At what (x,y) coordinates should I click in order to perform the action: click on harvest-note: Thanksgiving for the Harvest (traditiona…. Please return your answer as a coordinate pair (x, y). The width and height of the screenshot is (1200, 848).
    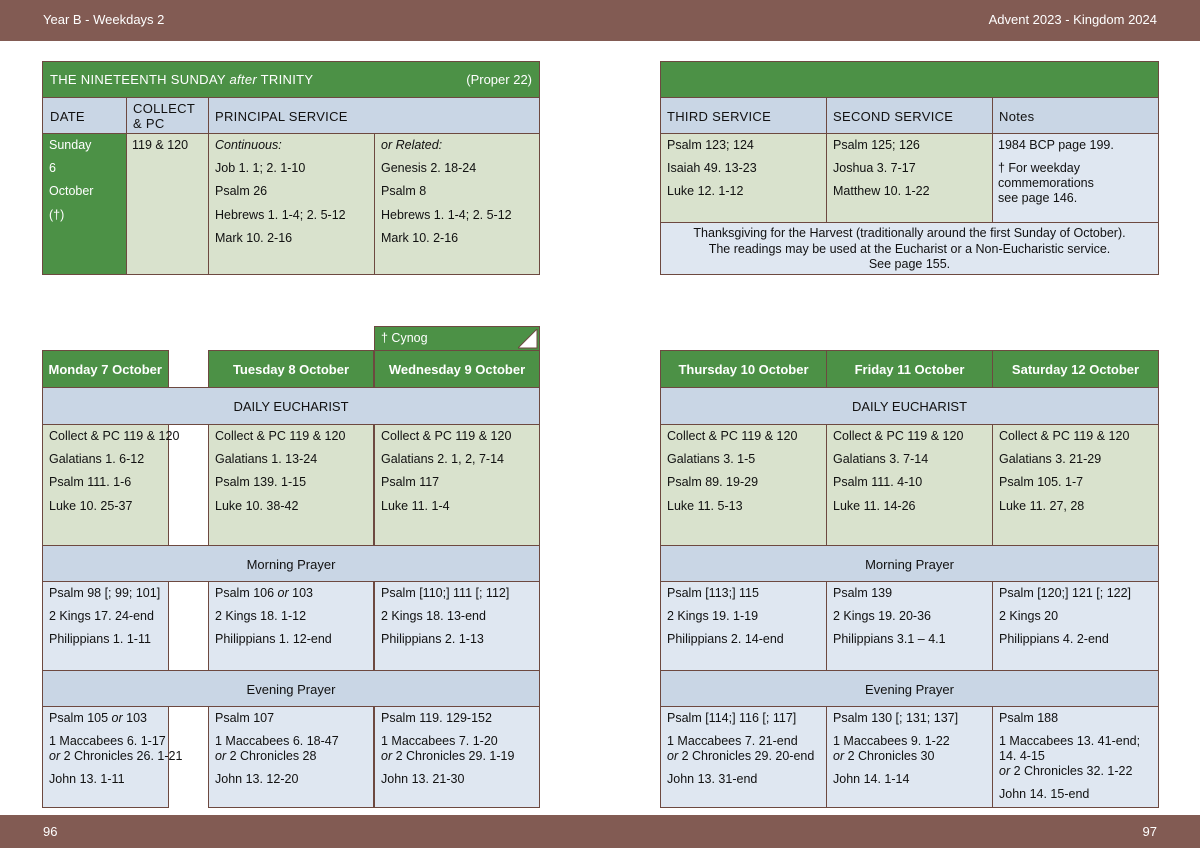
    Looking at the image, I should click on (909, 248).